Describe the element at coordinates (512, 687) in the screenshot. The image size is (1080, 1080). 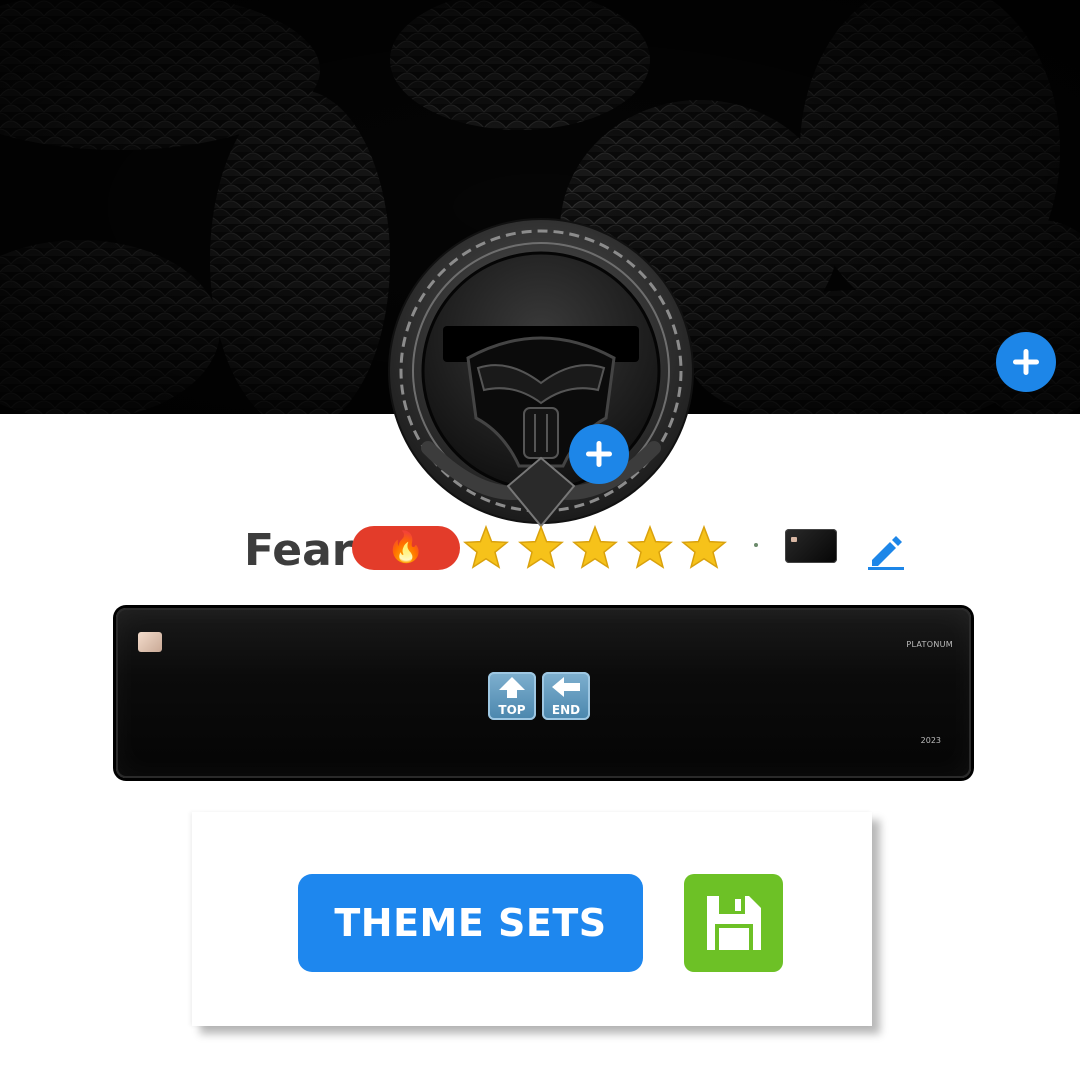
I see `arrow-up-icon` at that location.